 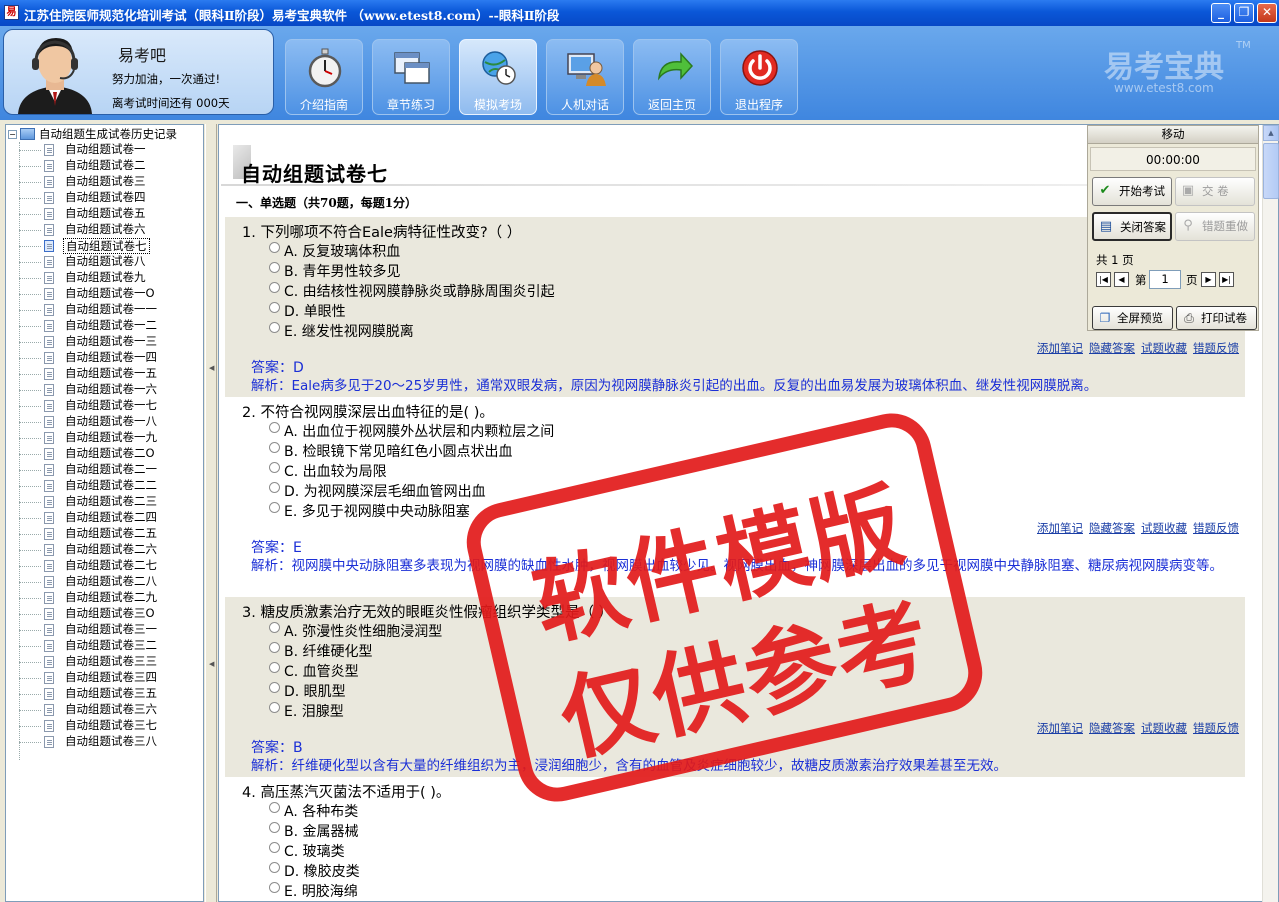 What do you see at coordinates (1208, 279) in the screenshot?
I see `next-page-icon: ▶` at bounding box center [1208, 279].